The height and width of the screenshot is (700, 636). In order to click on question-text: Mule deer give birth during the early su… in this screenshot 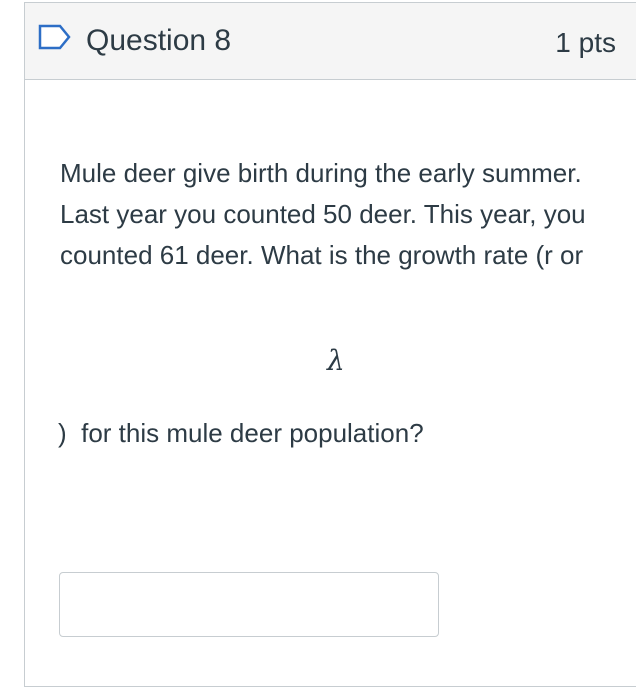, I will do `click(323, 214)`.